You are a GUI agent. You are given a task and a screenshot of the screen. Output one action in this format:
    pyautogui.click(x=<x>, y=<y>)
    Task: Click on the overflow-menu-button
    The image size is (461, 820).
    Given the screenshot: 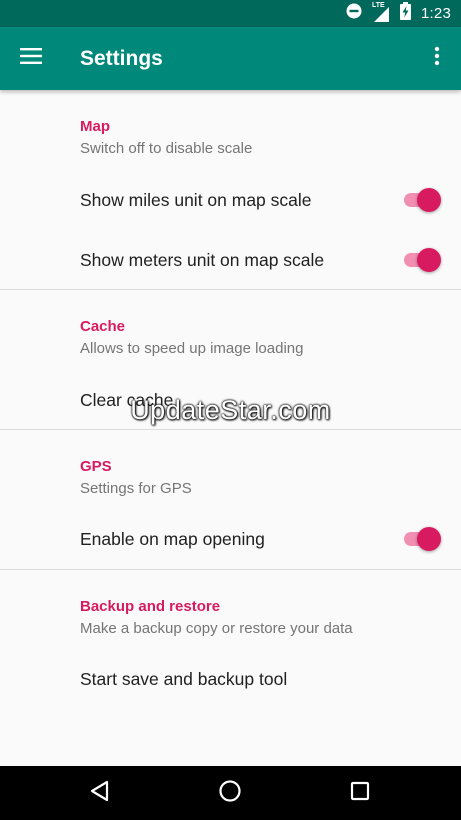 What is the action you would take?
    pyautogui.click(x=437, y=58)
    